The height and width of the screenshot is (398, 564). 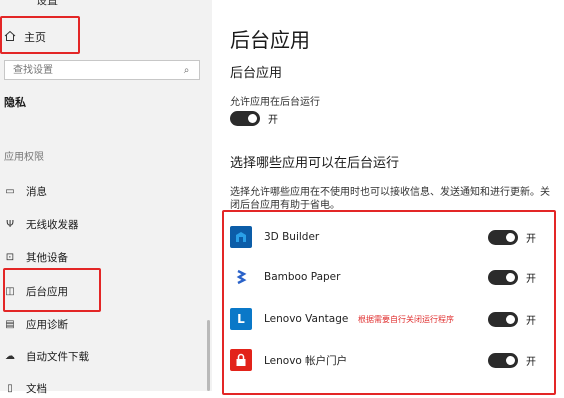 I want to click on home-icon, so click(x=10, y=37).